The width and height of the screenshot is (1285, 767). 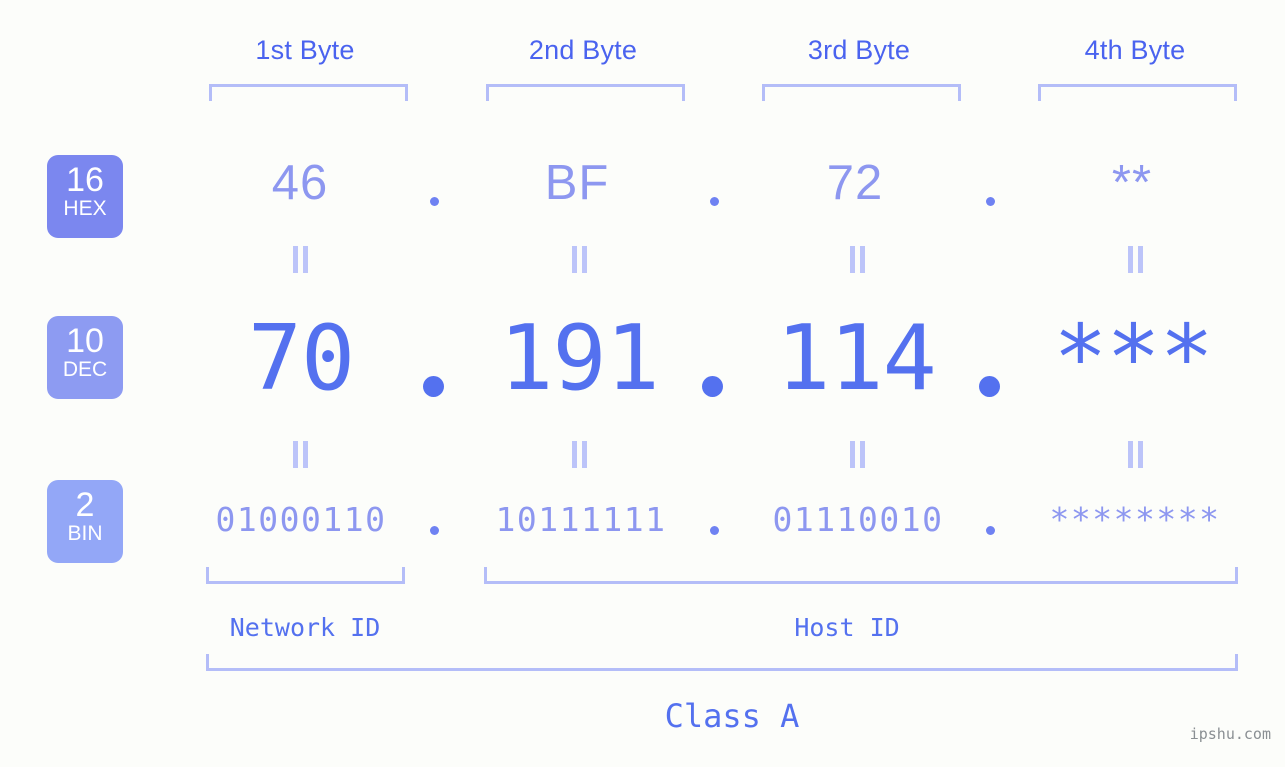 I want to click on base-badge-dec-number: 10, so click(x=85, y=341).